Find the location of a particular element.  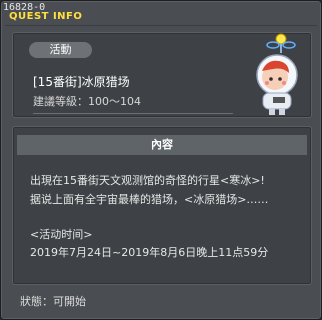

event-tag: 活動 is located at coordinates (60, 50).